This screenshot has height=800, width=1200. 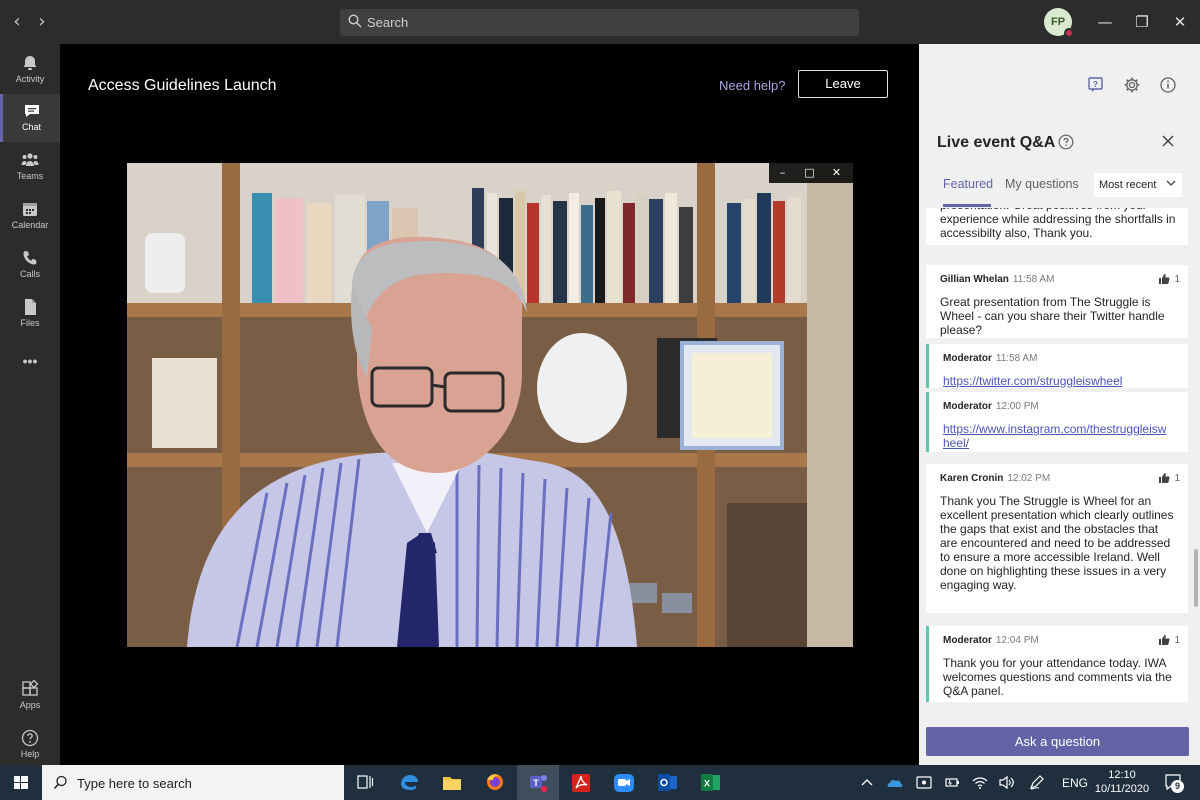 I want to click on system-clock: 12:10 10/11/2020, so click(x=1122, y=782).